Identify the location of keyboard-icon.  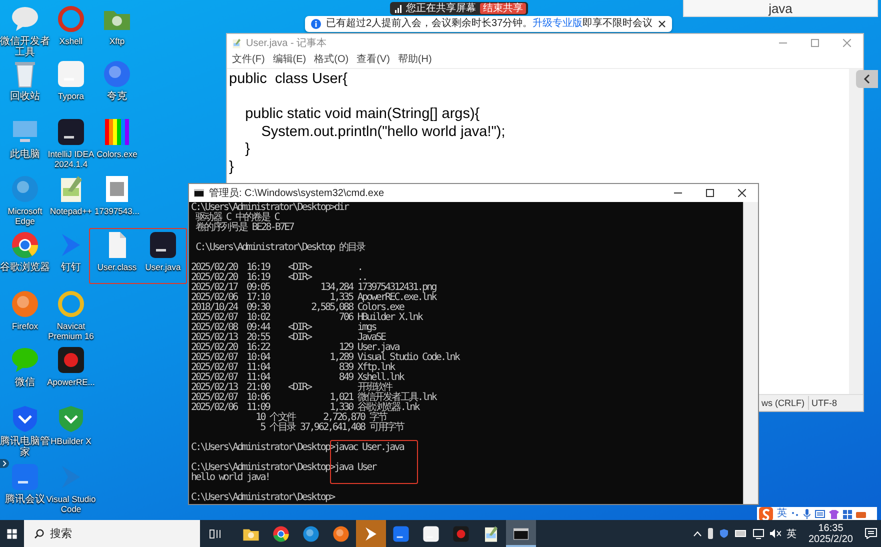
(820, 514).